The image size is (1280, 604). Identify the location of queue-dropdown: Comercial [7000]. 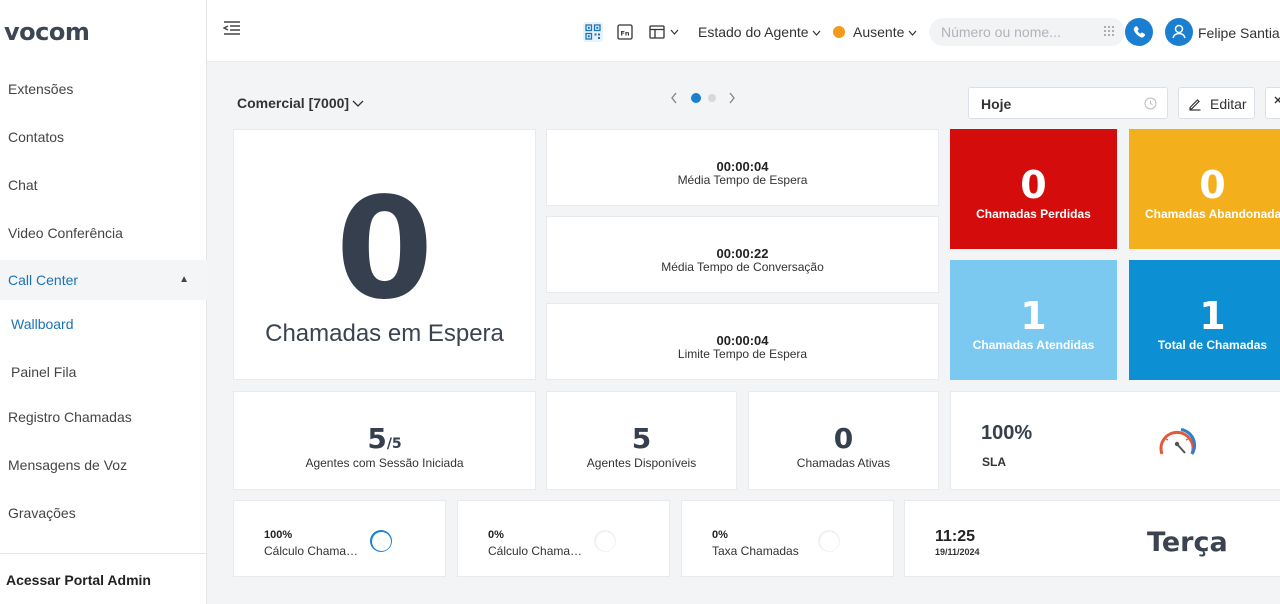
(300, 103).